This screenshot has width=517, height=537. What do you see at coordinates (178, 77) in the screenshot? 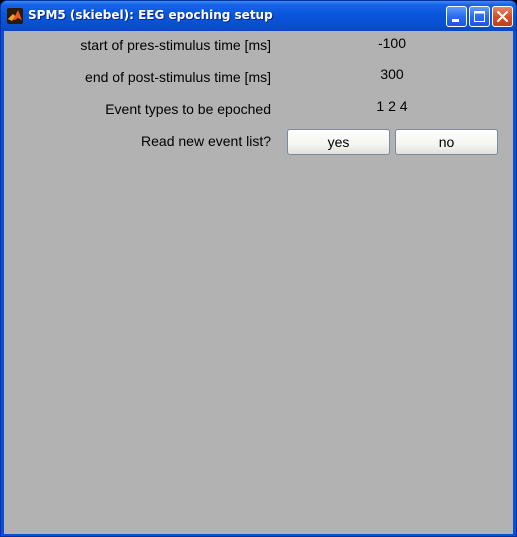
I see `end-time-label: end of post-stimulus time [ms]` at bounding box center [178, 77].